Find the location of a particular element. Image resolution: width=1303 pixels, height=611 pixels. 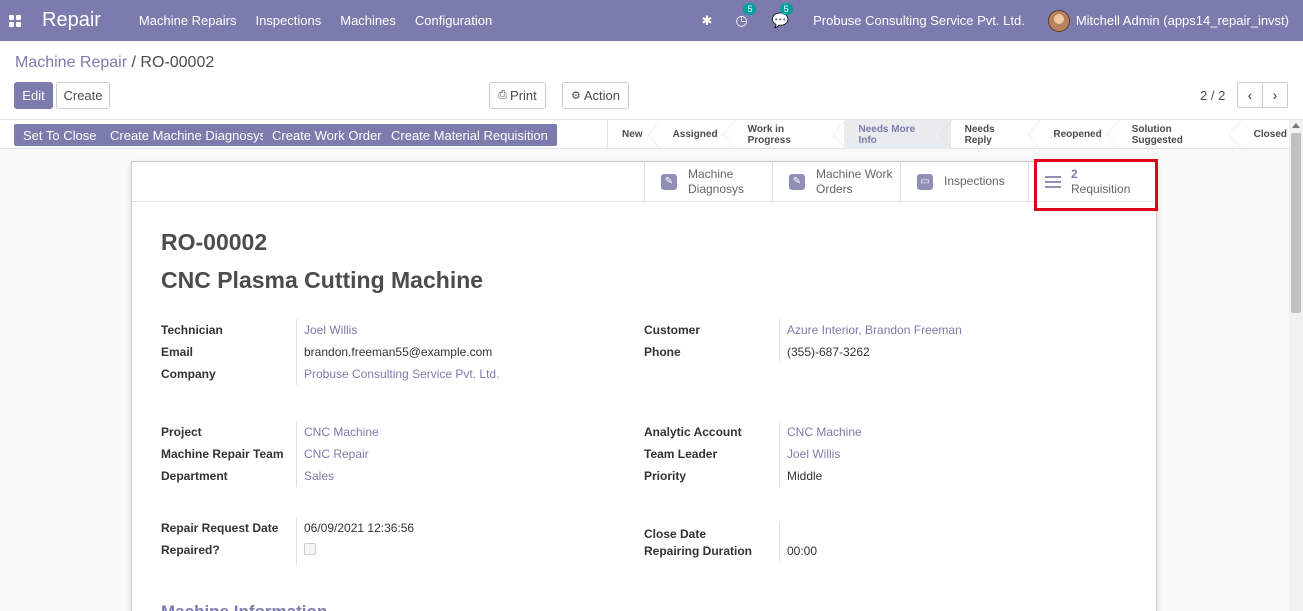

inspections-smart-button: ▭ Inspections is located at coordinates (964, 181).